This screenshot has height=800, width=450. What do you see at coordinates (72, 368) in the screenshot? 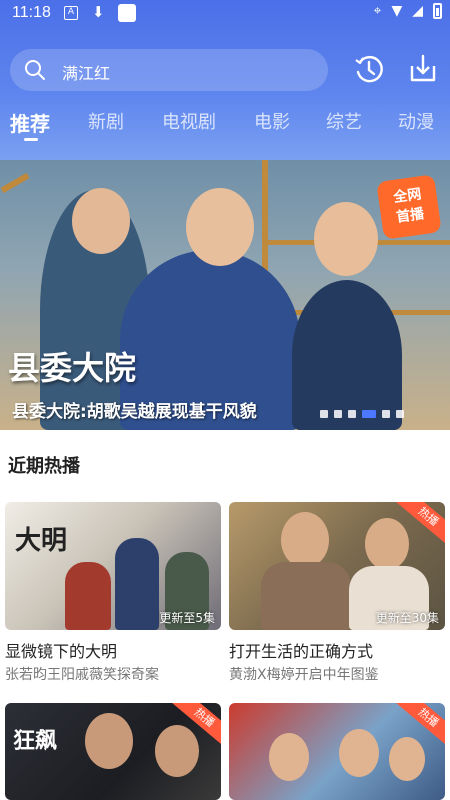
I see `banner-title: 县委大院` at bounding box center [72, 368].